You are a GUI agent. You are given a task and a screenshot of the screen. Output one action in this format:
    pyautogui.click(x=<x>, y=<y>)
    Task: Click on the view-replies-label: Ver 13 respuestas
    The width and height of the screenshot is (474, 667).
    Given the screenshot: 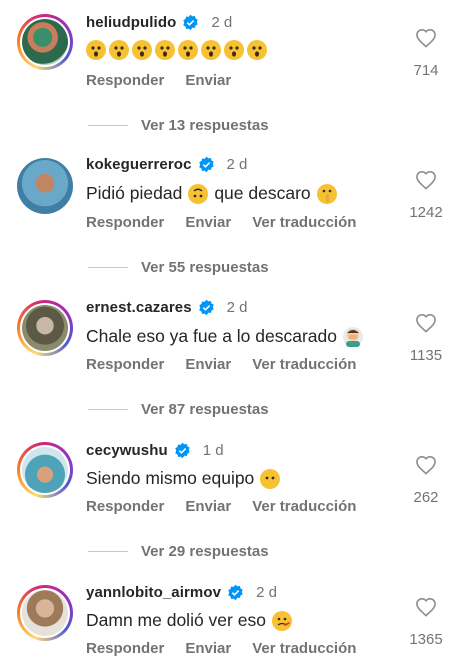 What is the action you would take?
    pyautogui.click(x=205, y=125)
    